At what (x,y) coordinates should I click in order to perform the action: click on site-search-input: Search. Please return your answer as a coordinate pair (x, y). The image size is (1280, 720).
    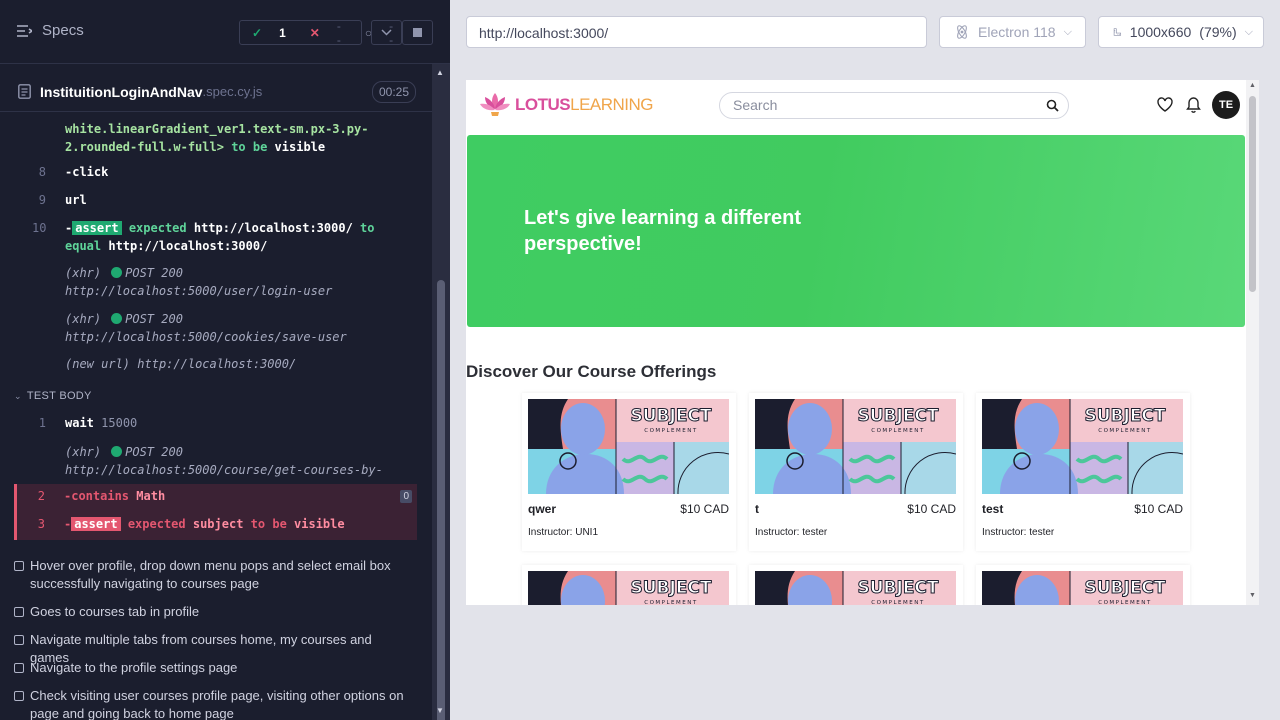
    Looking at the image, I should click on (894, 105).